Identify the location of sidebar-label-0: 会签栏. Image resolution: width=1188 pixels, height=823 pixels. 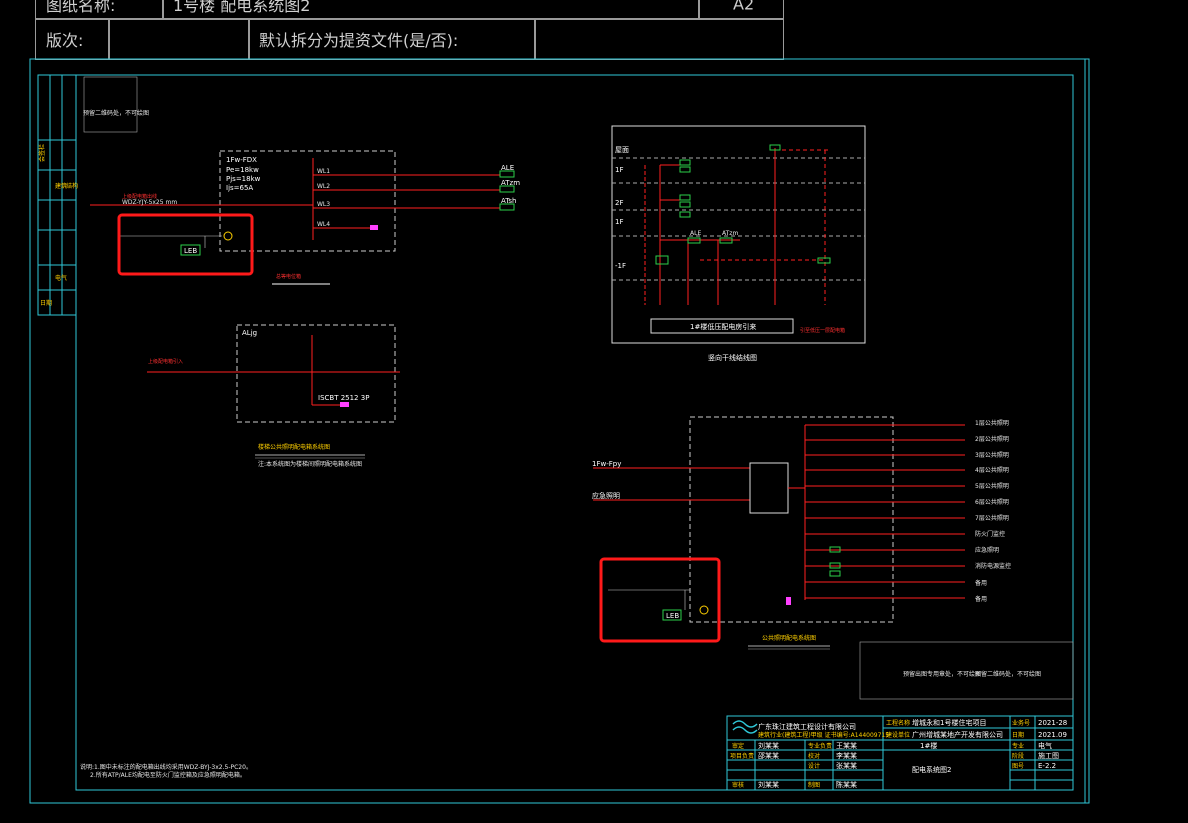
(42, 153).